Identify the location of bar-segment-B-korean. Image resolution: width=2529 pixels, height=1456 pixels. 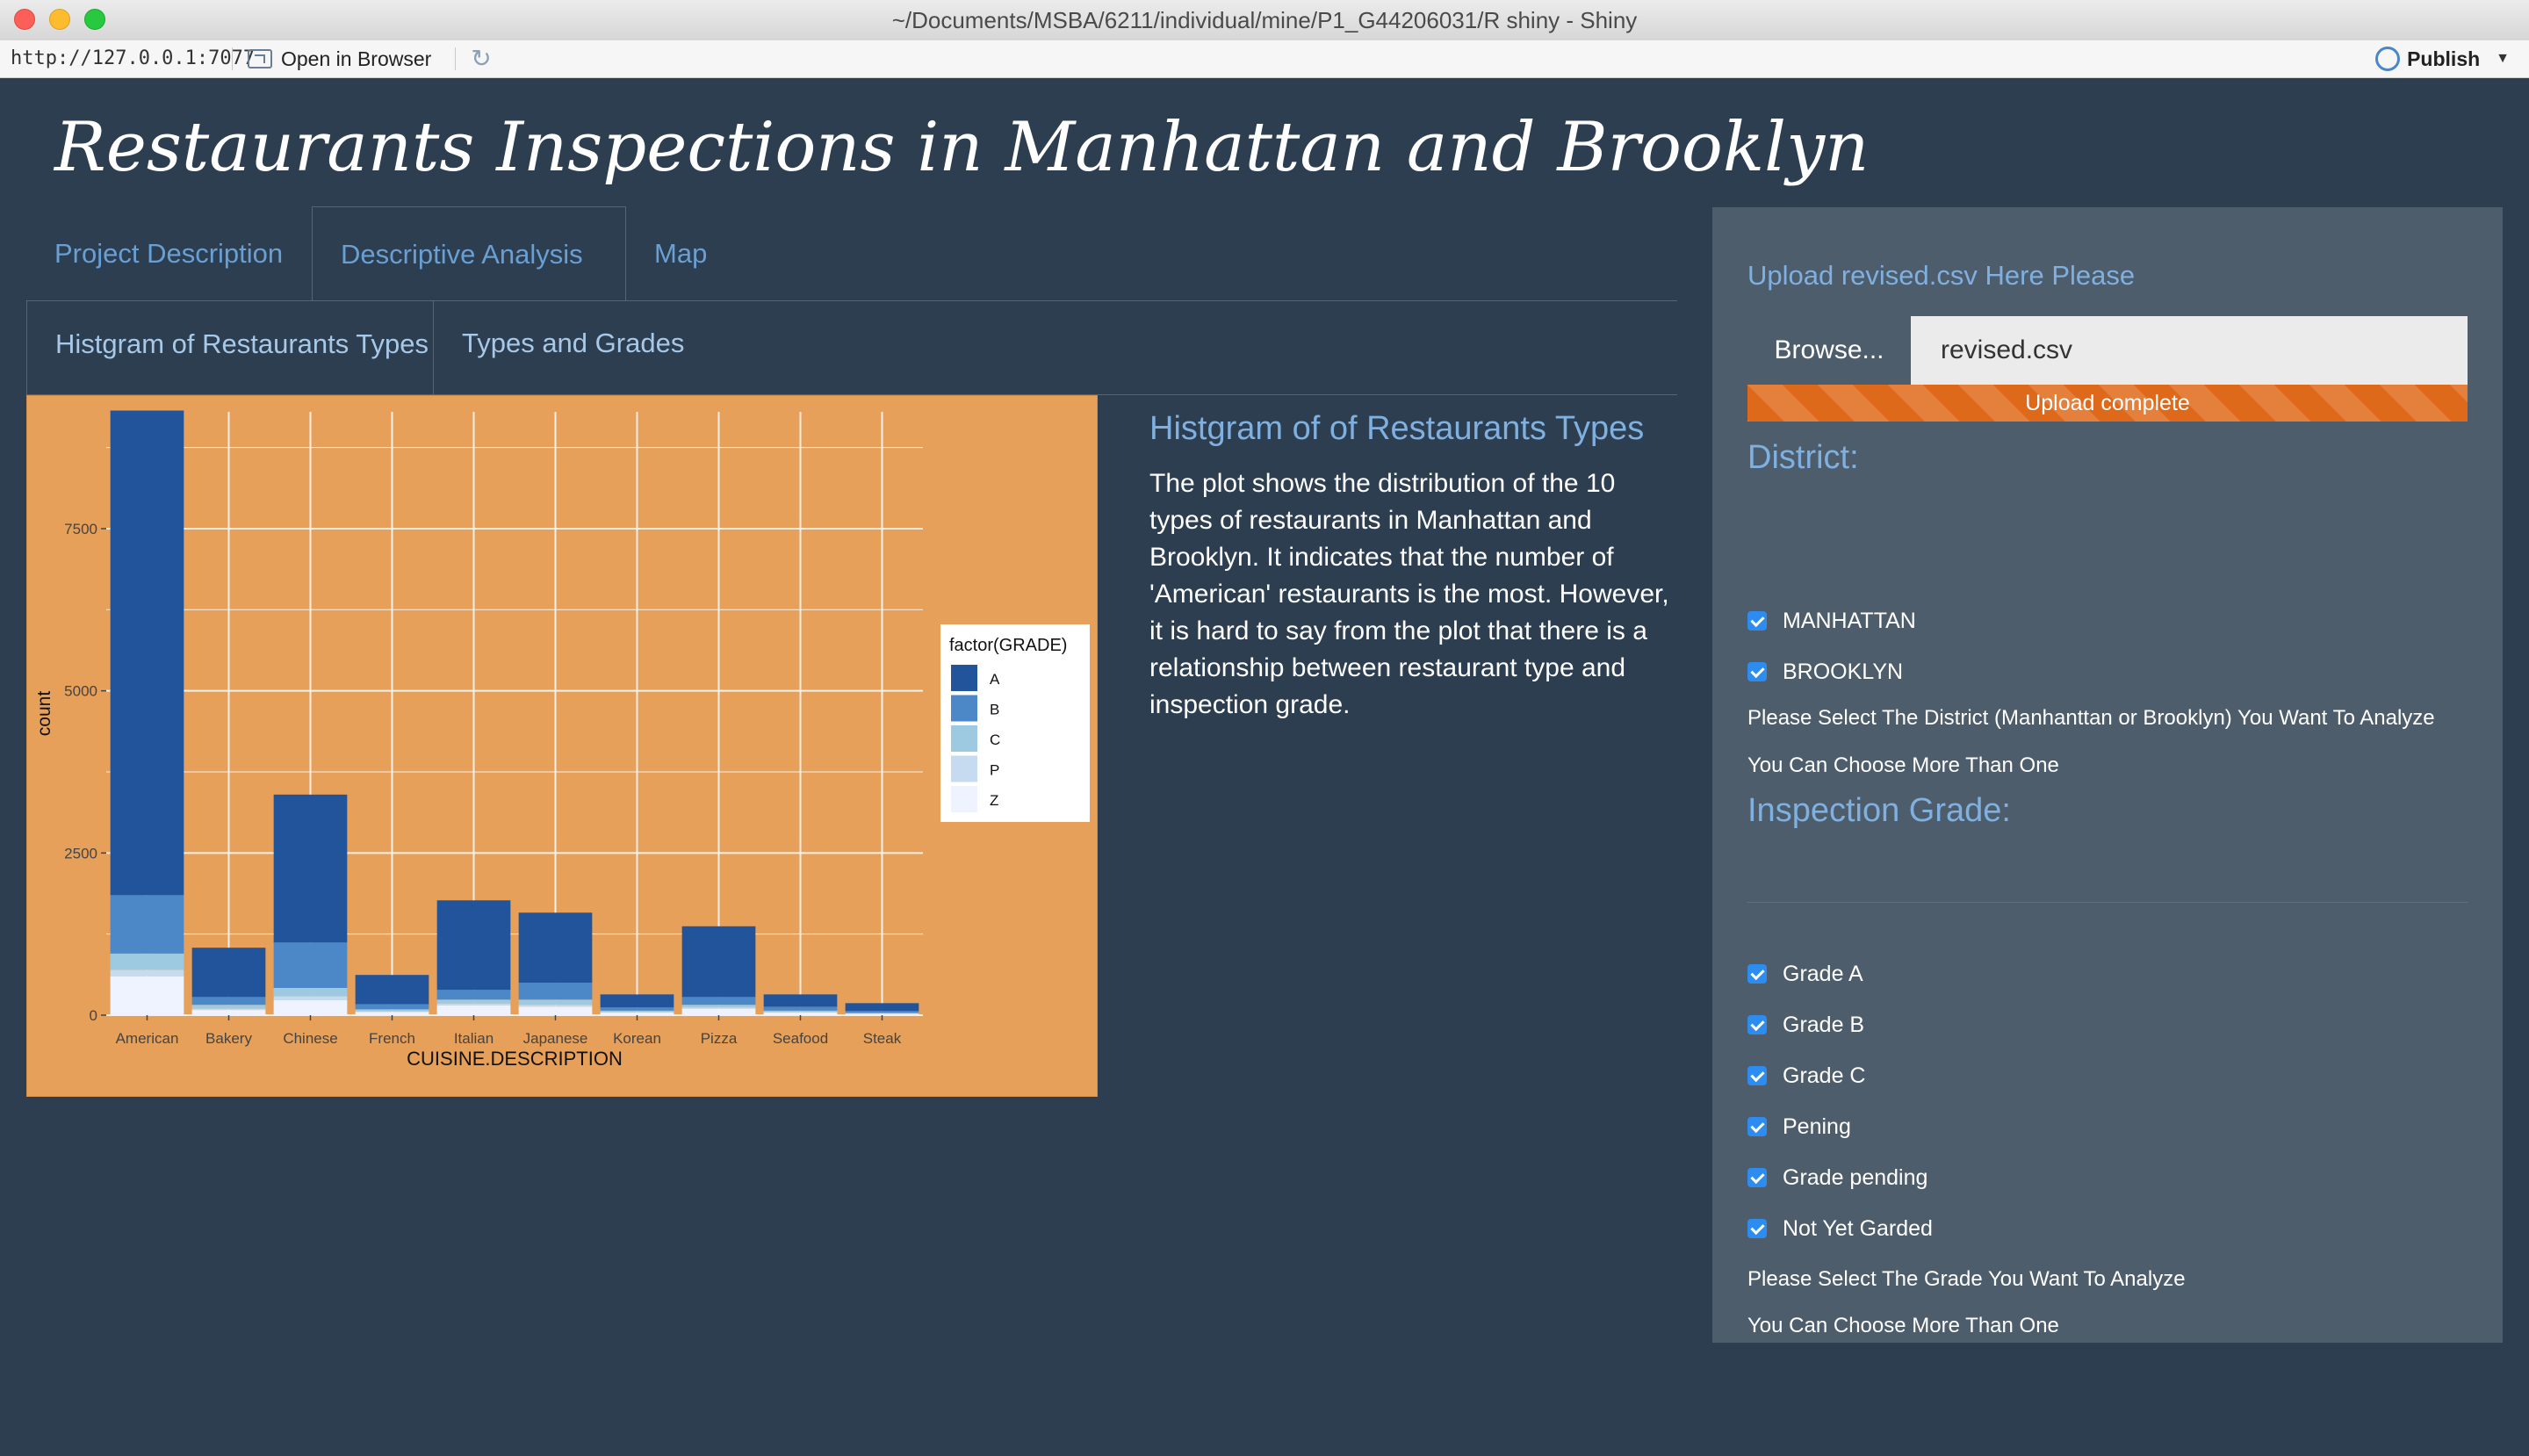
(637, 1009).